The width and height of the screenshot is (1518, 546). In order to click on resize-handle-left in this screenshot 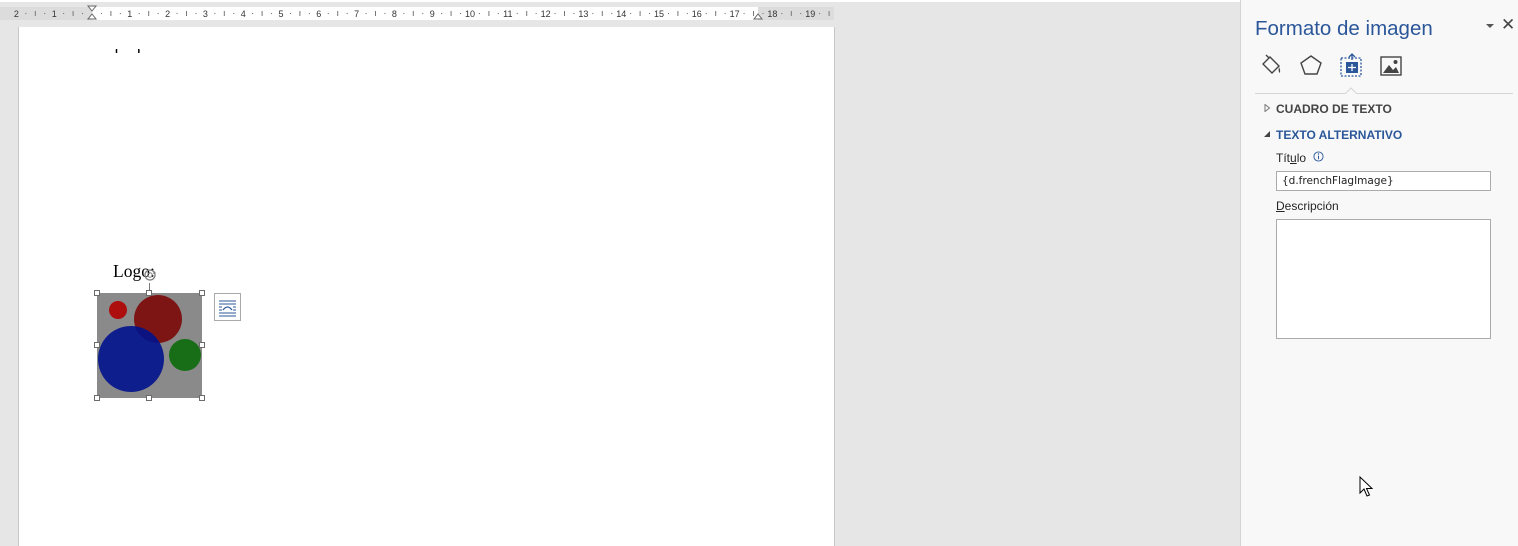, I will do `click(97, 345)`.